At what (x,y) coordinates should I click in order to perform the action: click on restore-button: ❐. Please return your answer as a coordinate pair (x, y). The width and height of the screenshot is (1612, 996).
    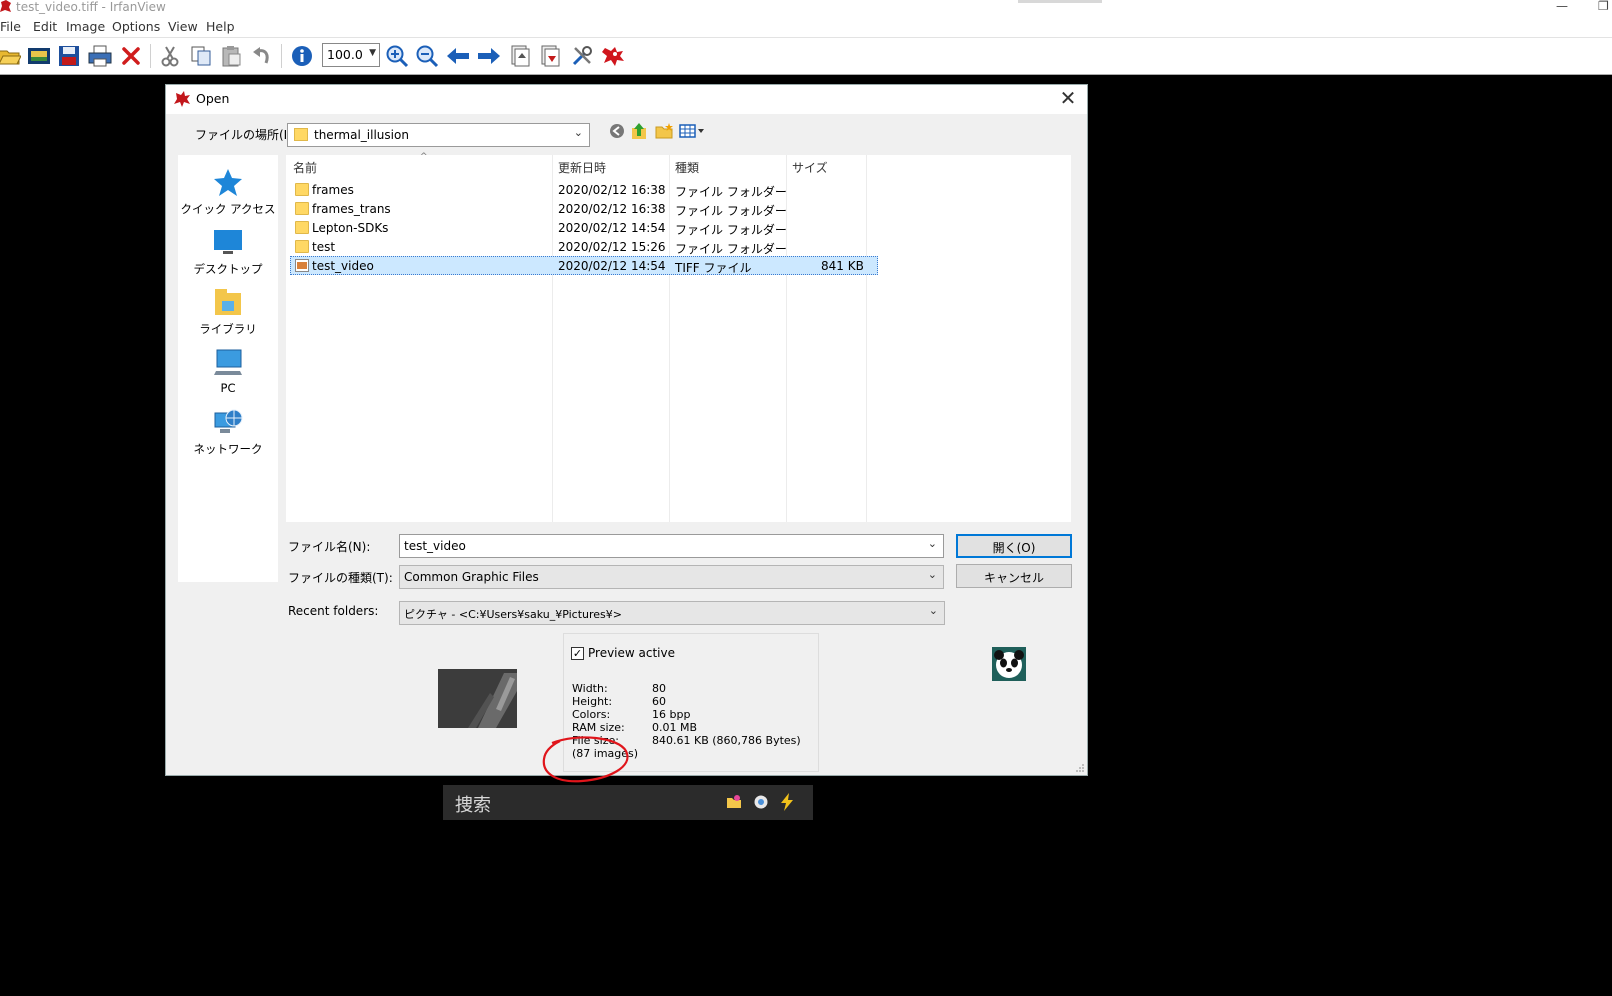
    Looking at the image, I should click on (1603, 6).